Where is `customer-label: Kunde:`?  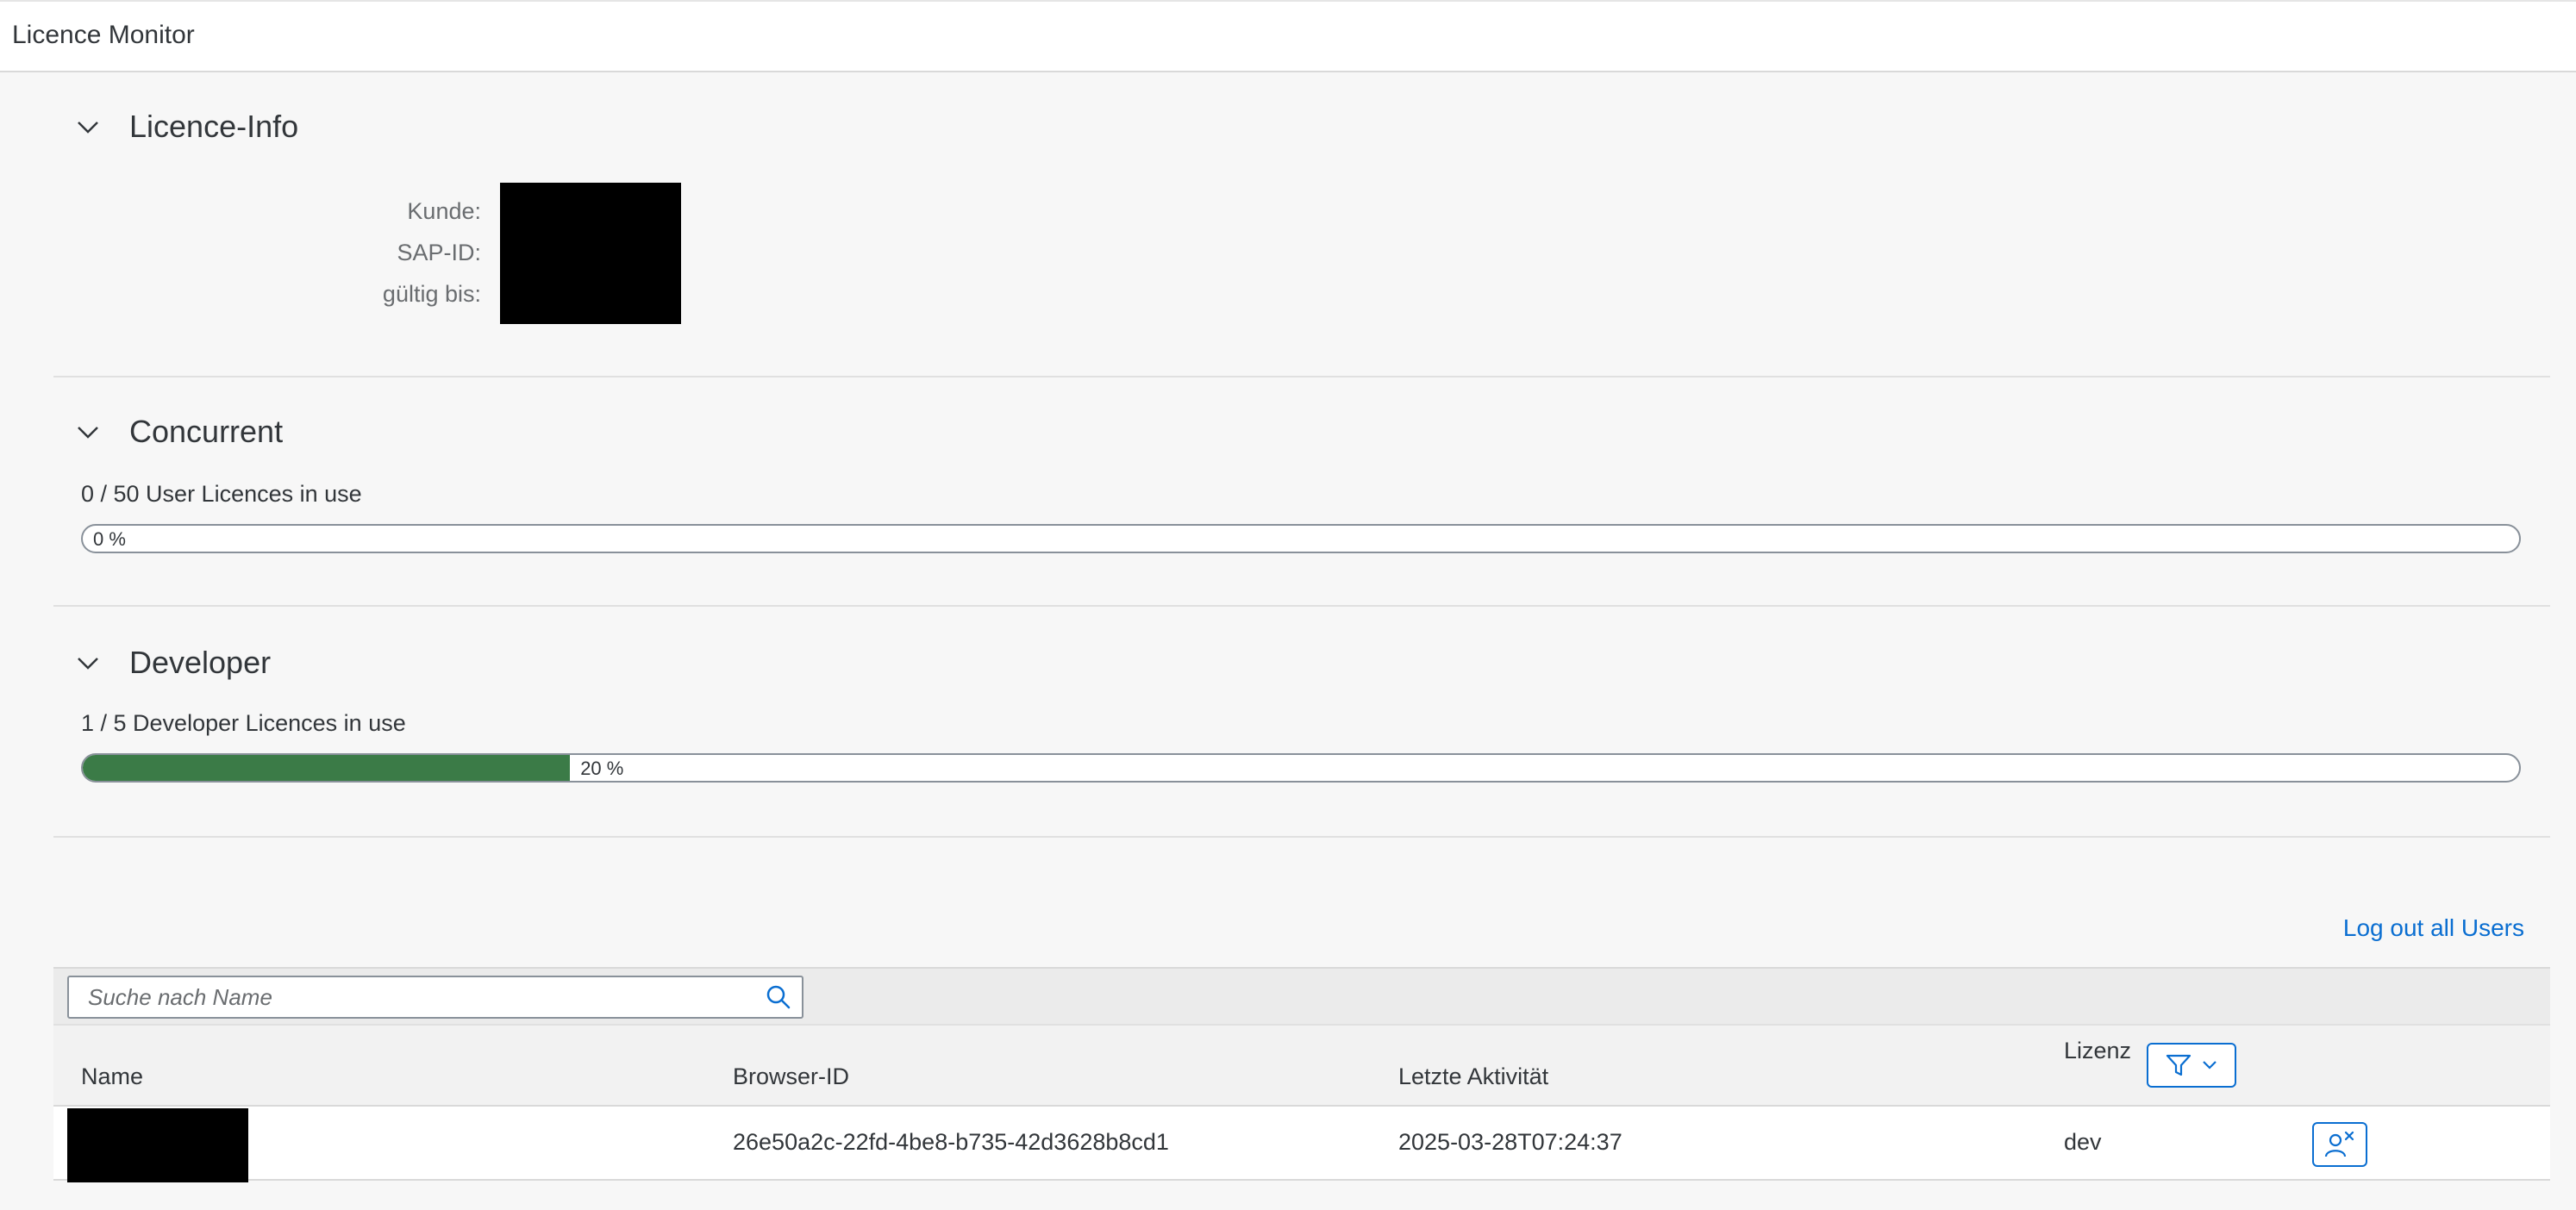 customer-label: Kunde: is located at coordinates (444, 211).